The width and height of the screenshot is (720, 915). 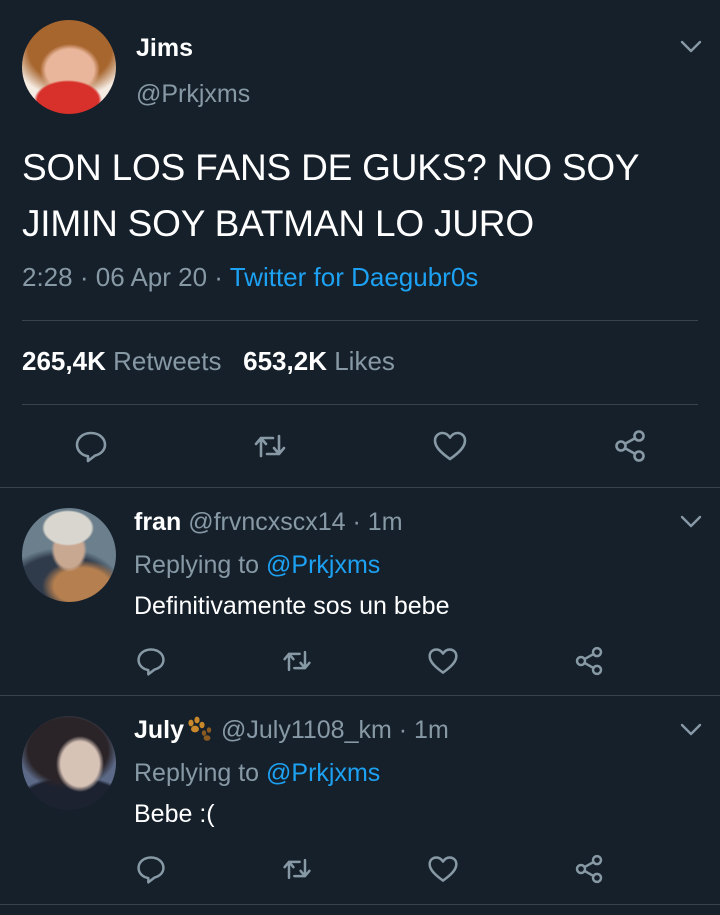 What do you see at coordinates (306, 730) in the screenshot?
I see `author-handle: @July1108_km` at bounding box center [306, 730].